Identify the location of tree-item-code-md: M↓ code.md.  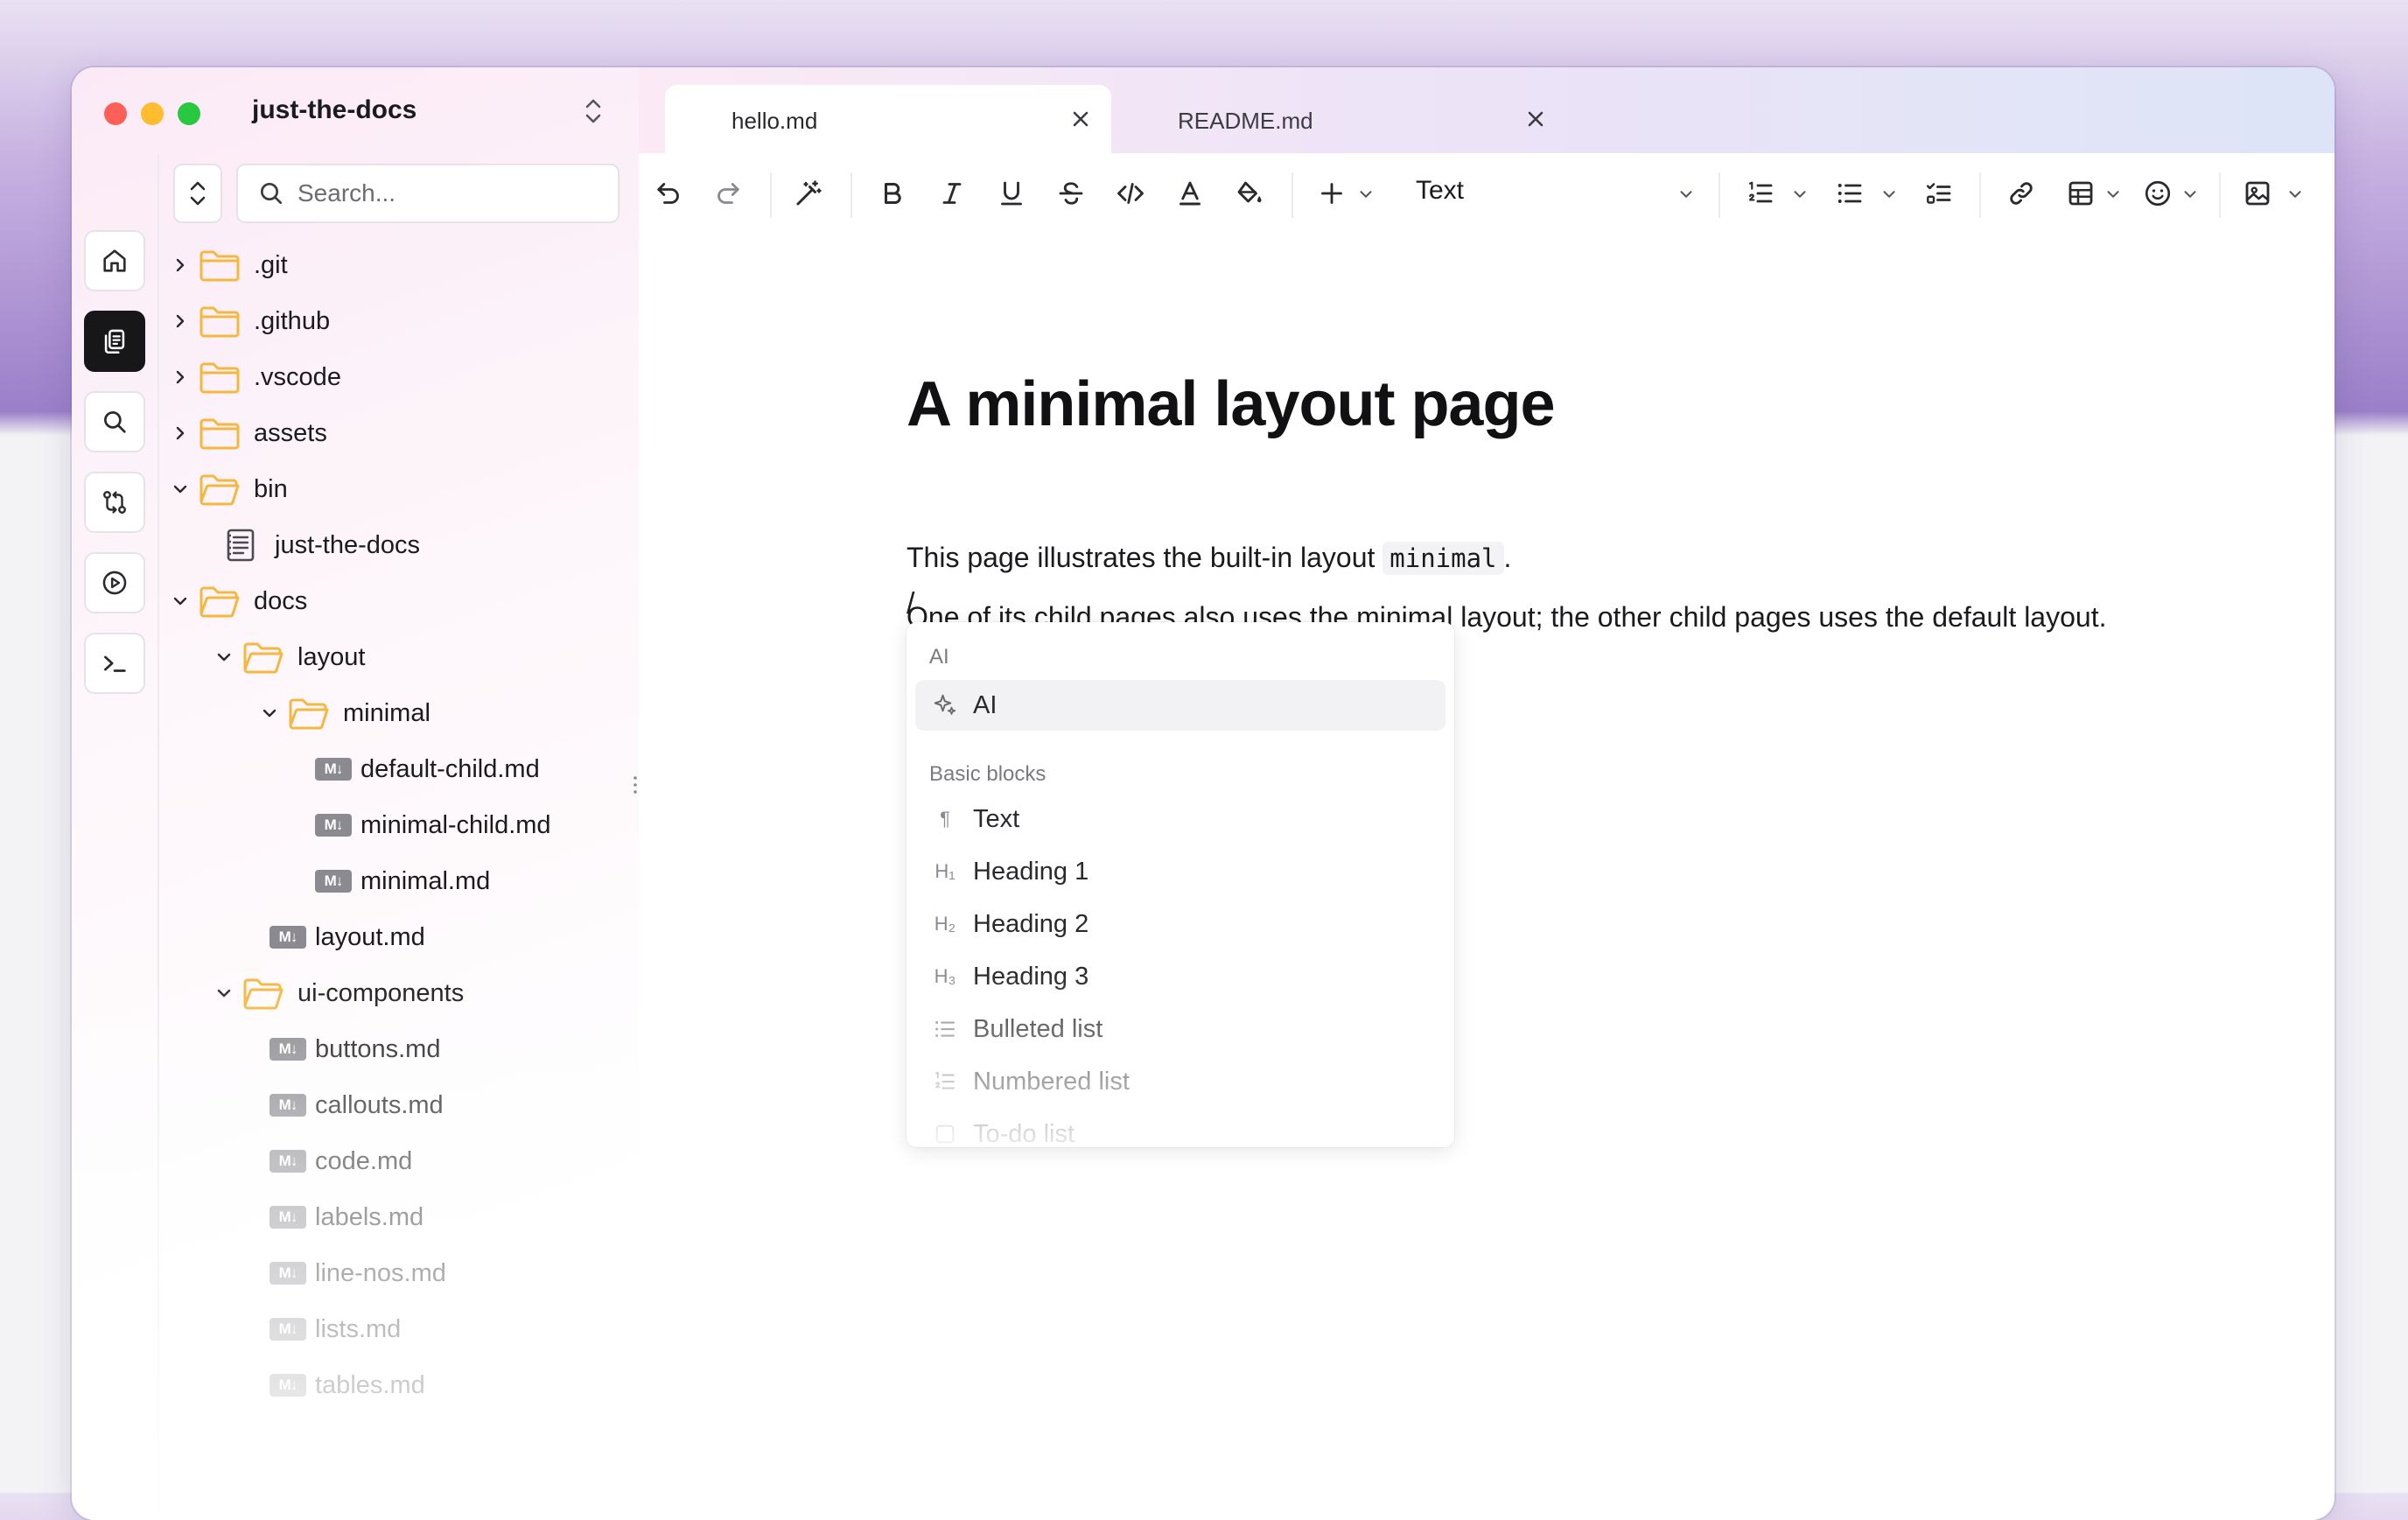
(394, 1161).